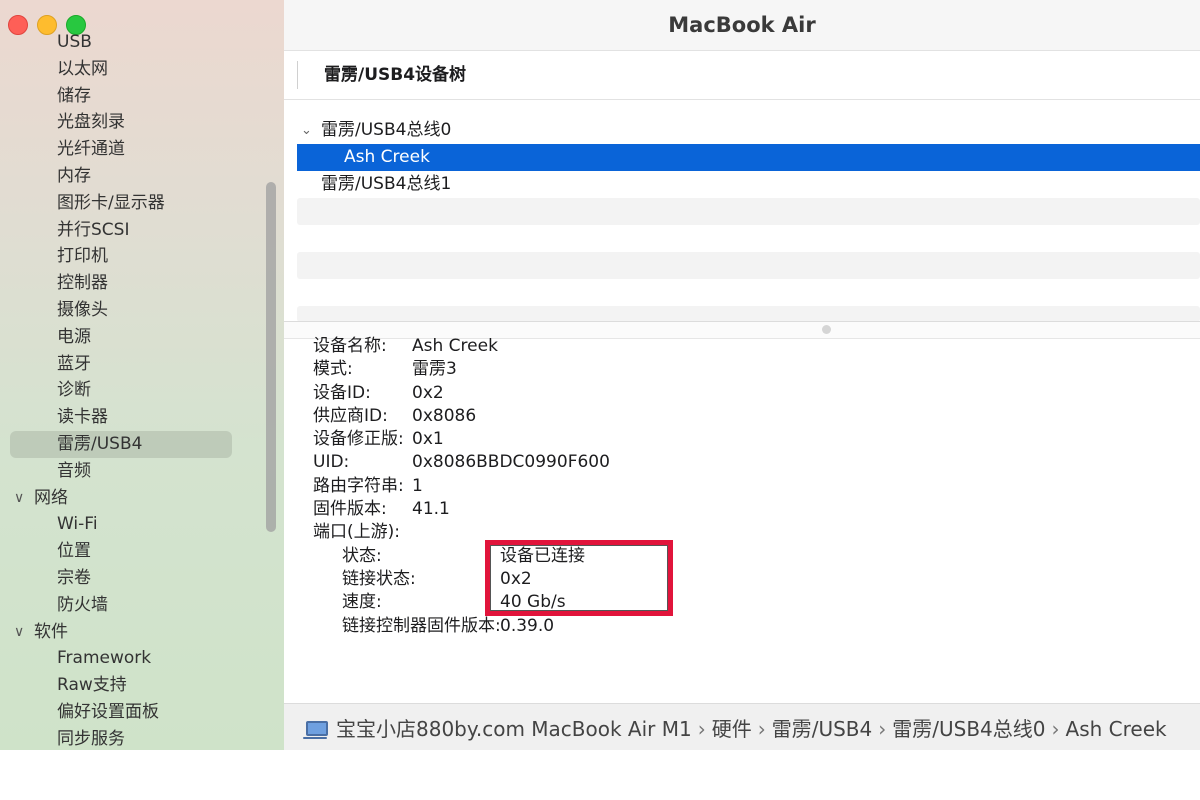  I want to click on detail-key: 设备修正版:, so click(358, 439).